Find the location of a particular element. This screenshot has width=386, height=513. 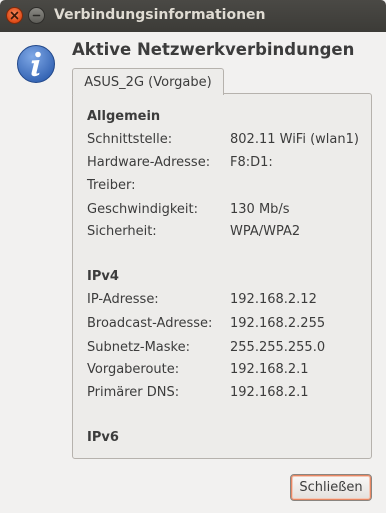

section-ipv6-heading: IPv6 is located at coordinates (103, 437).